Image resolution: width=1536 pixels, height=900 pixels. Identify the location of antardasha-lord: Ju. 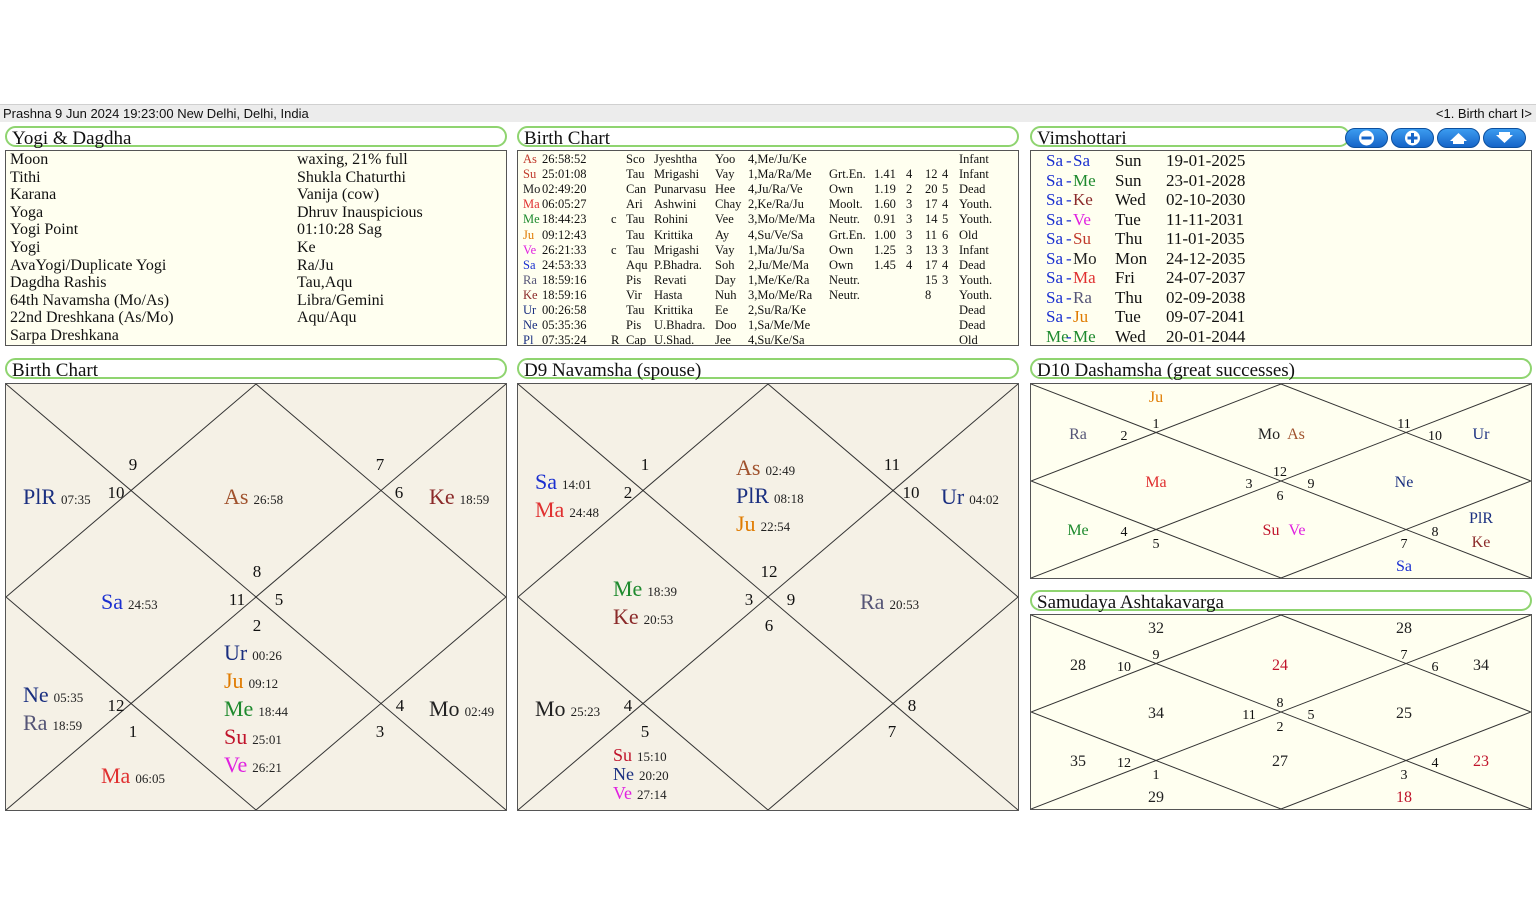
(1081, 316).